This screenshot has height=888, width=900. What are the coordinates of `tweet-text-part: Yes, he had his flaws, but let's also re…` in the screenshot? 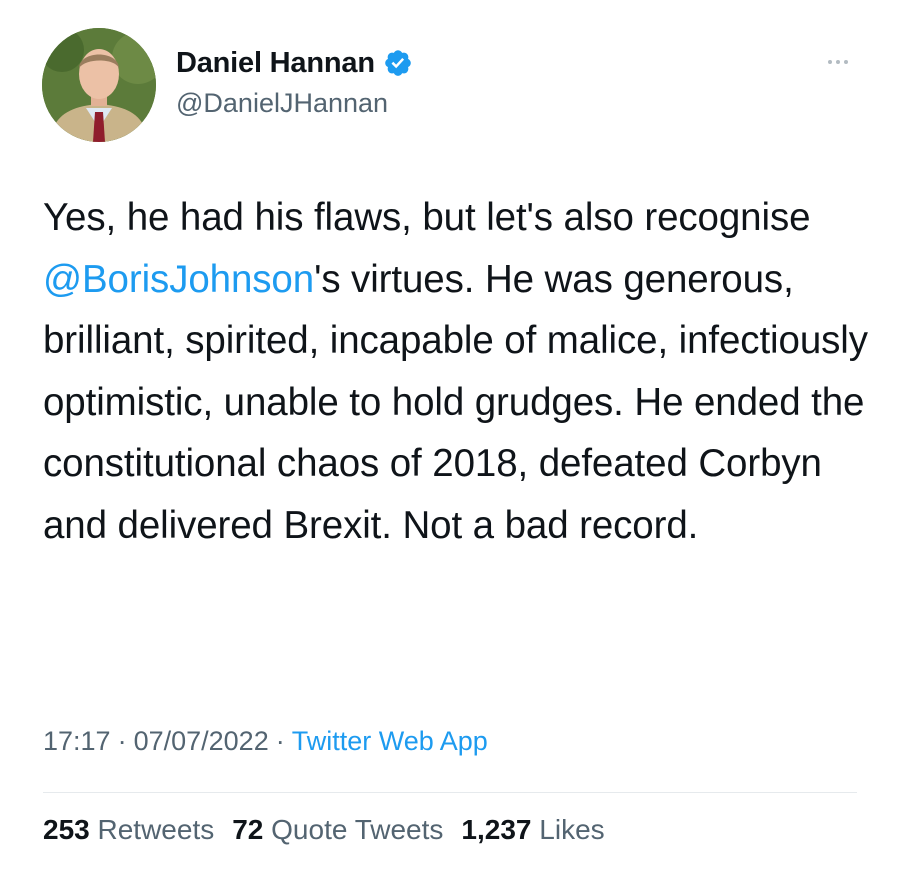 It's located at (427, 217).